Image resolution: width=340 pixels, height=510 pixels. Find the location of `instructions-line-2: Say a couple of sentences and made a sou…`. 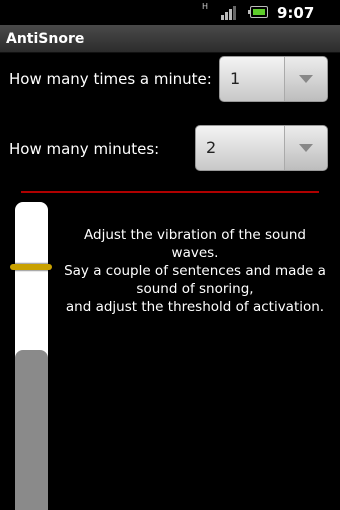

instructions-line-2: Say a couple of sentences and made a sou… is located at coordinates (195, 280).